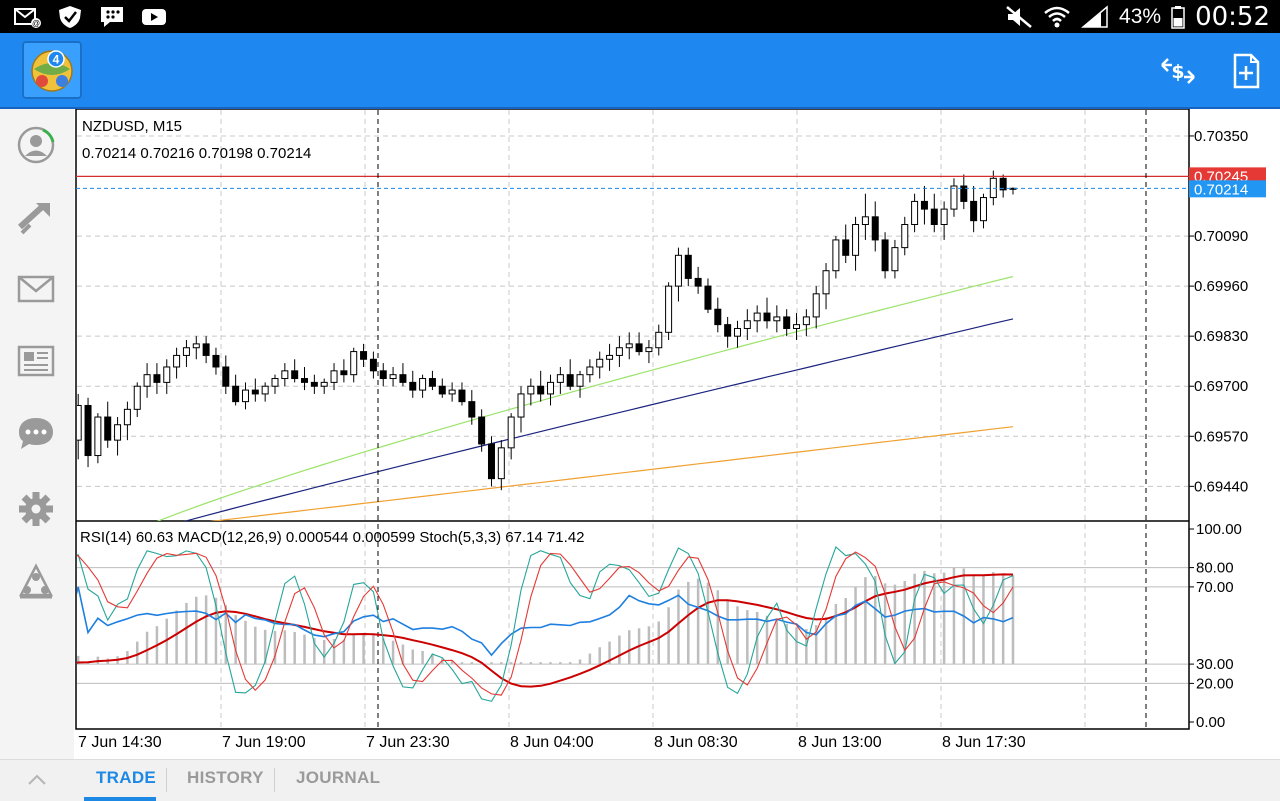  What do you see at coordinates (840, 742) in the screenshot?
I see `time-tick-label: 8 Jun 13:00` at bounding box center [840, 742].